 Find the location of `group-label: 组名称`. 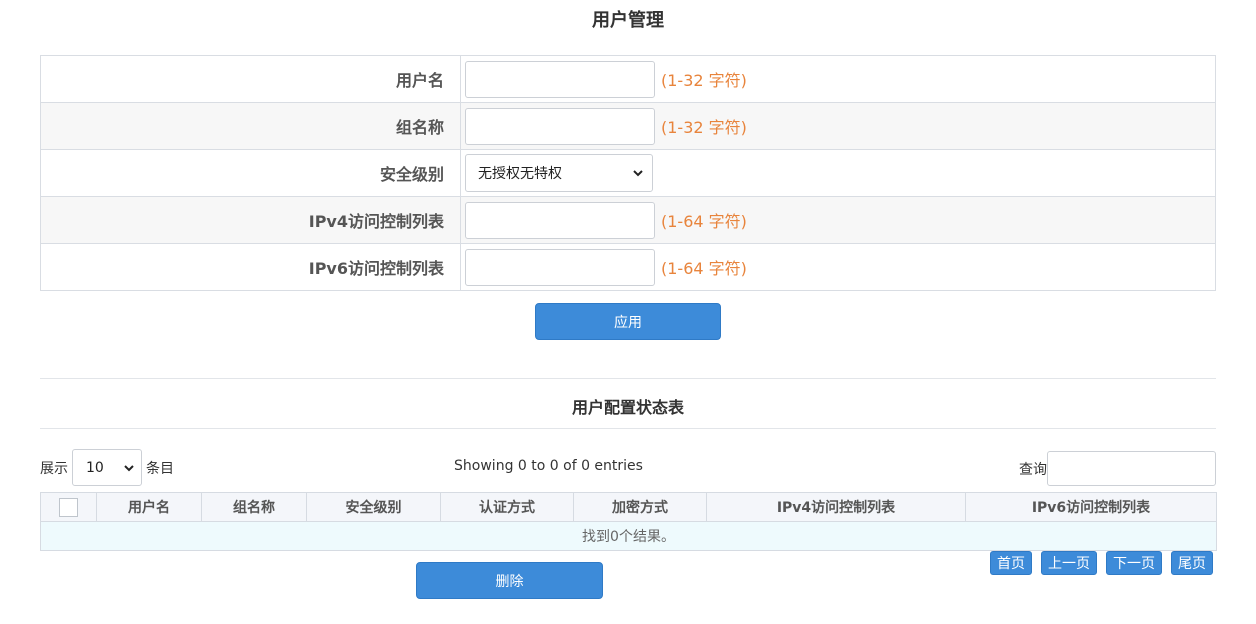

group-label: 组名称 is located at coordinates (251, 126).